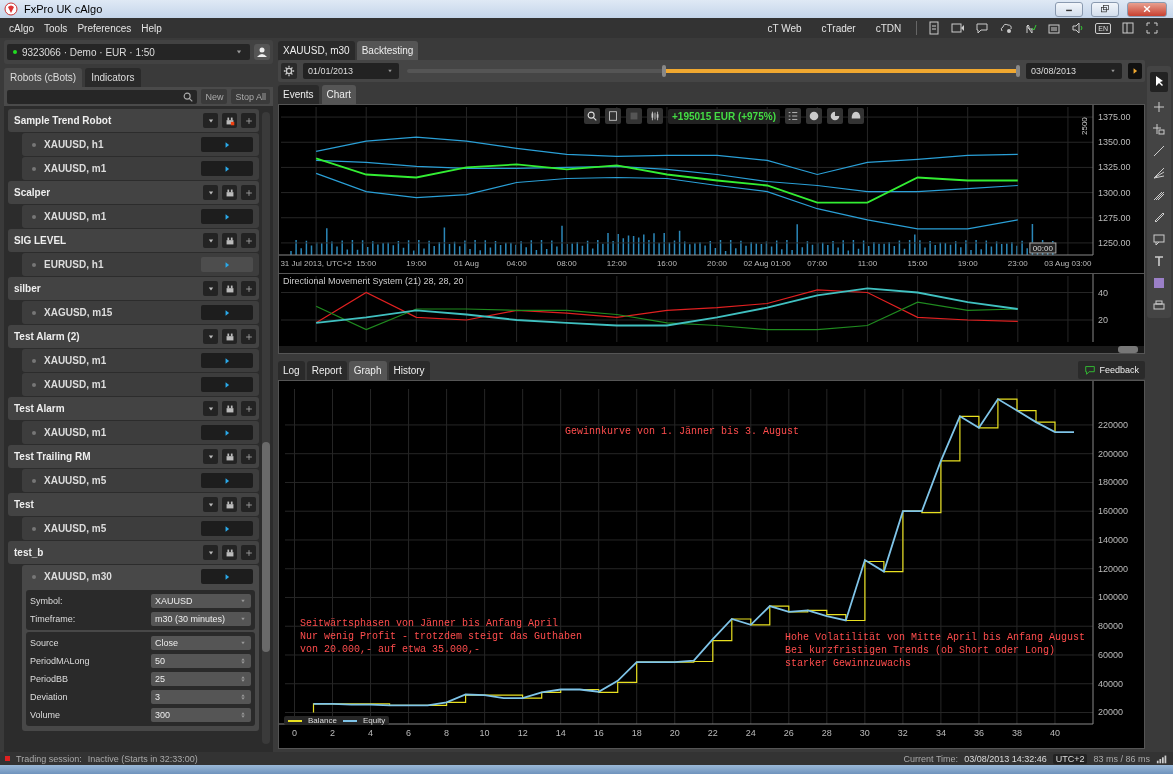 This screenshot has width=1173, height=774. Describe the element at coordinates (855, 116) in the screenshot. I see `helmet-button` at that location.